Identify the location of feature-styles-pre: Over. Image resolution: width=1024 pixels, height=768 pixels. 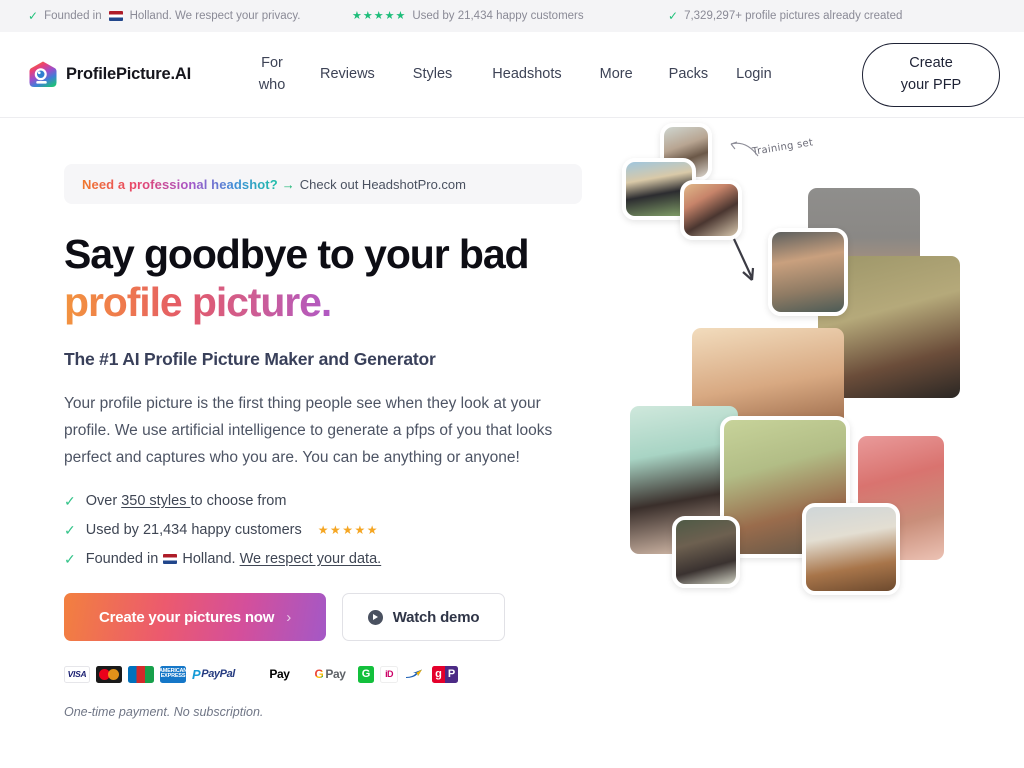
(103, 501).